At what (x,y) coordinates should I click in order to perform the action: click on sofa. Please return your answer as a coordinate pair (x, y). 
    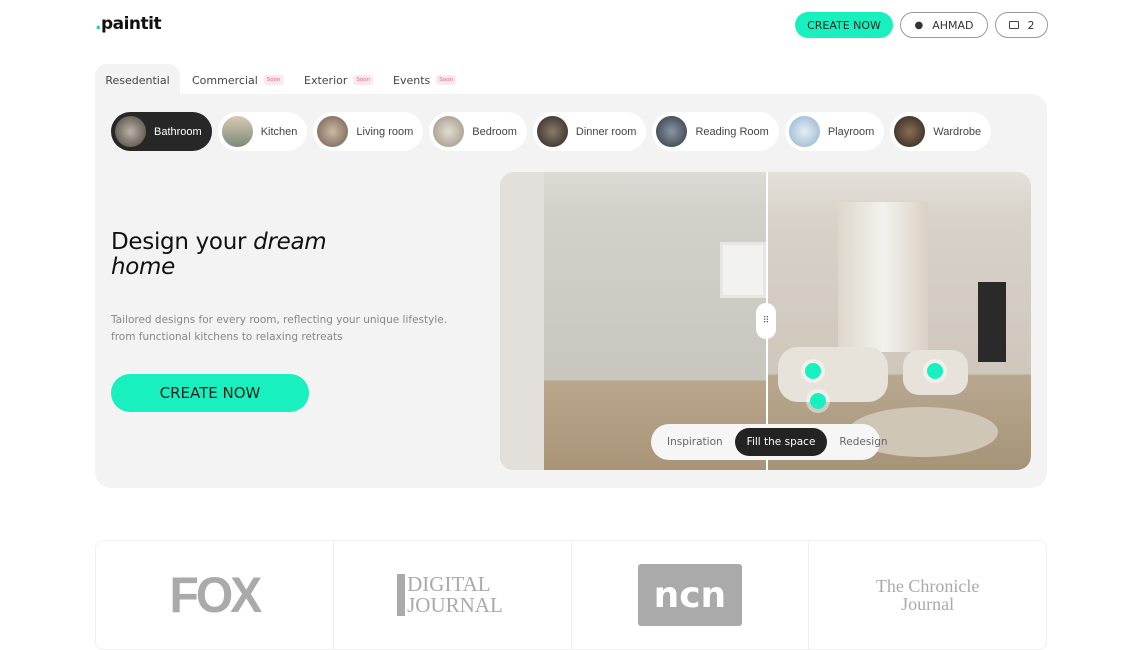
    Looking at the image, I should click on (833, 374).